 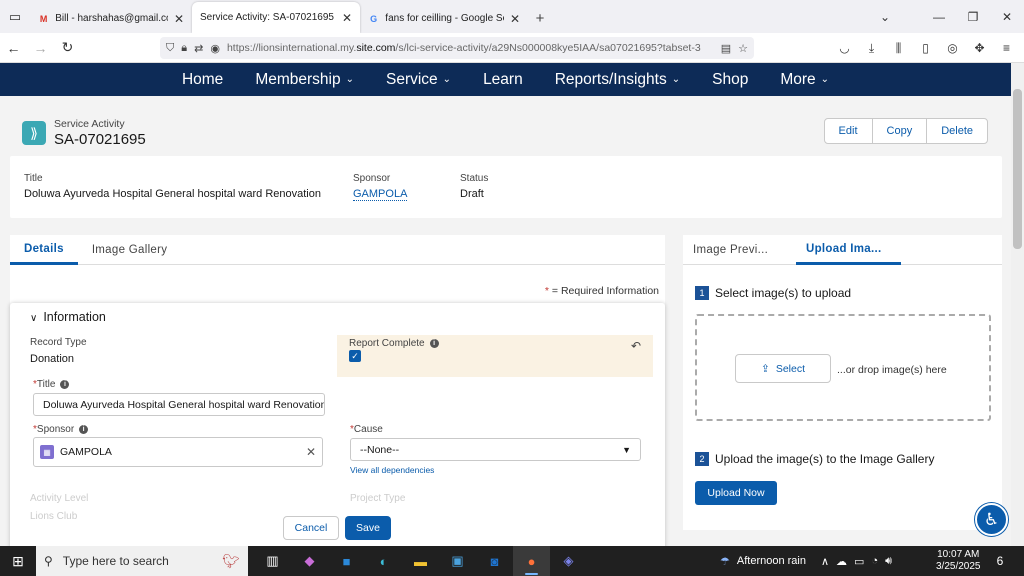 I want to click on file-explorer-icon: ▬, so click(x=420, y=561).